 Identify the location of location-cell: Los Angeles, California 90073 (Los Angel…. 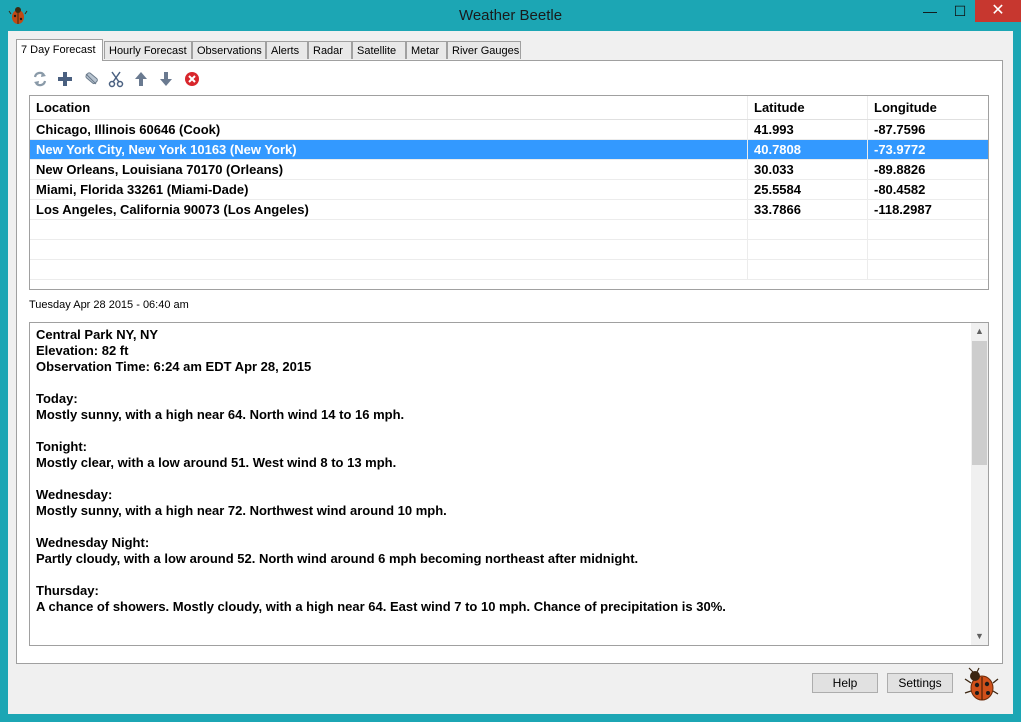
(172, 209).